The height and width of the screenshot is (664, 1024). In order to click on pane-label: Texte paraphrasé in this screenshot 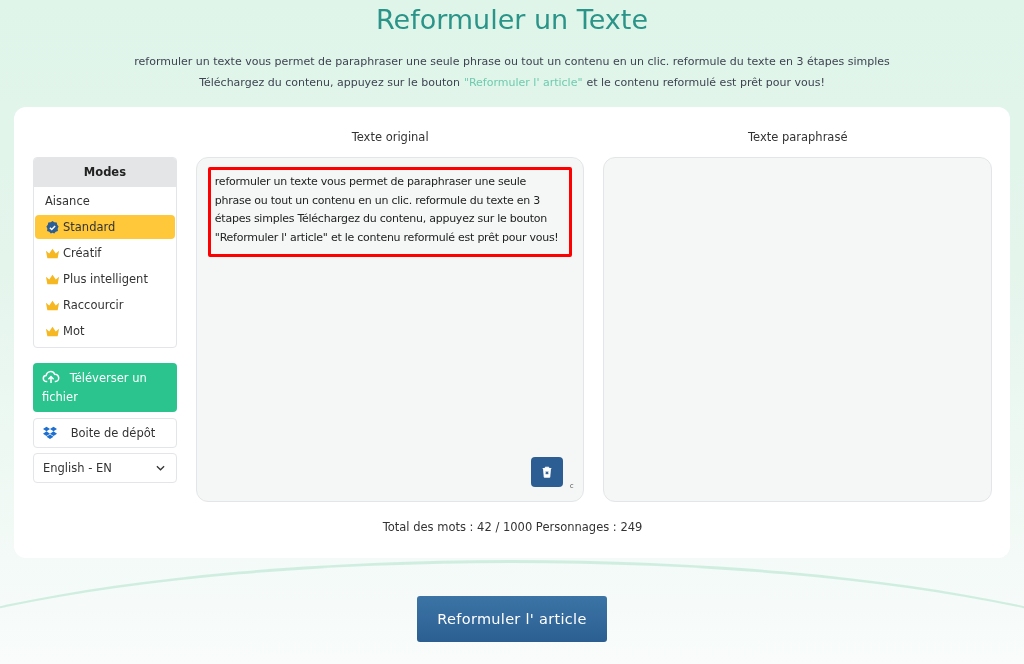, I will do `click(797, 138)`.